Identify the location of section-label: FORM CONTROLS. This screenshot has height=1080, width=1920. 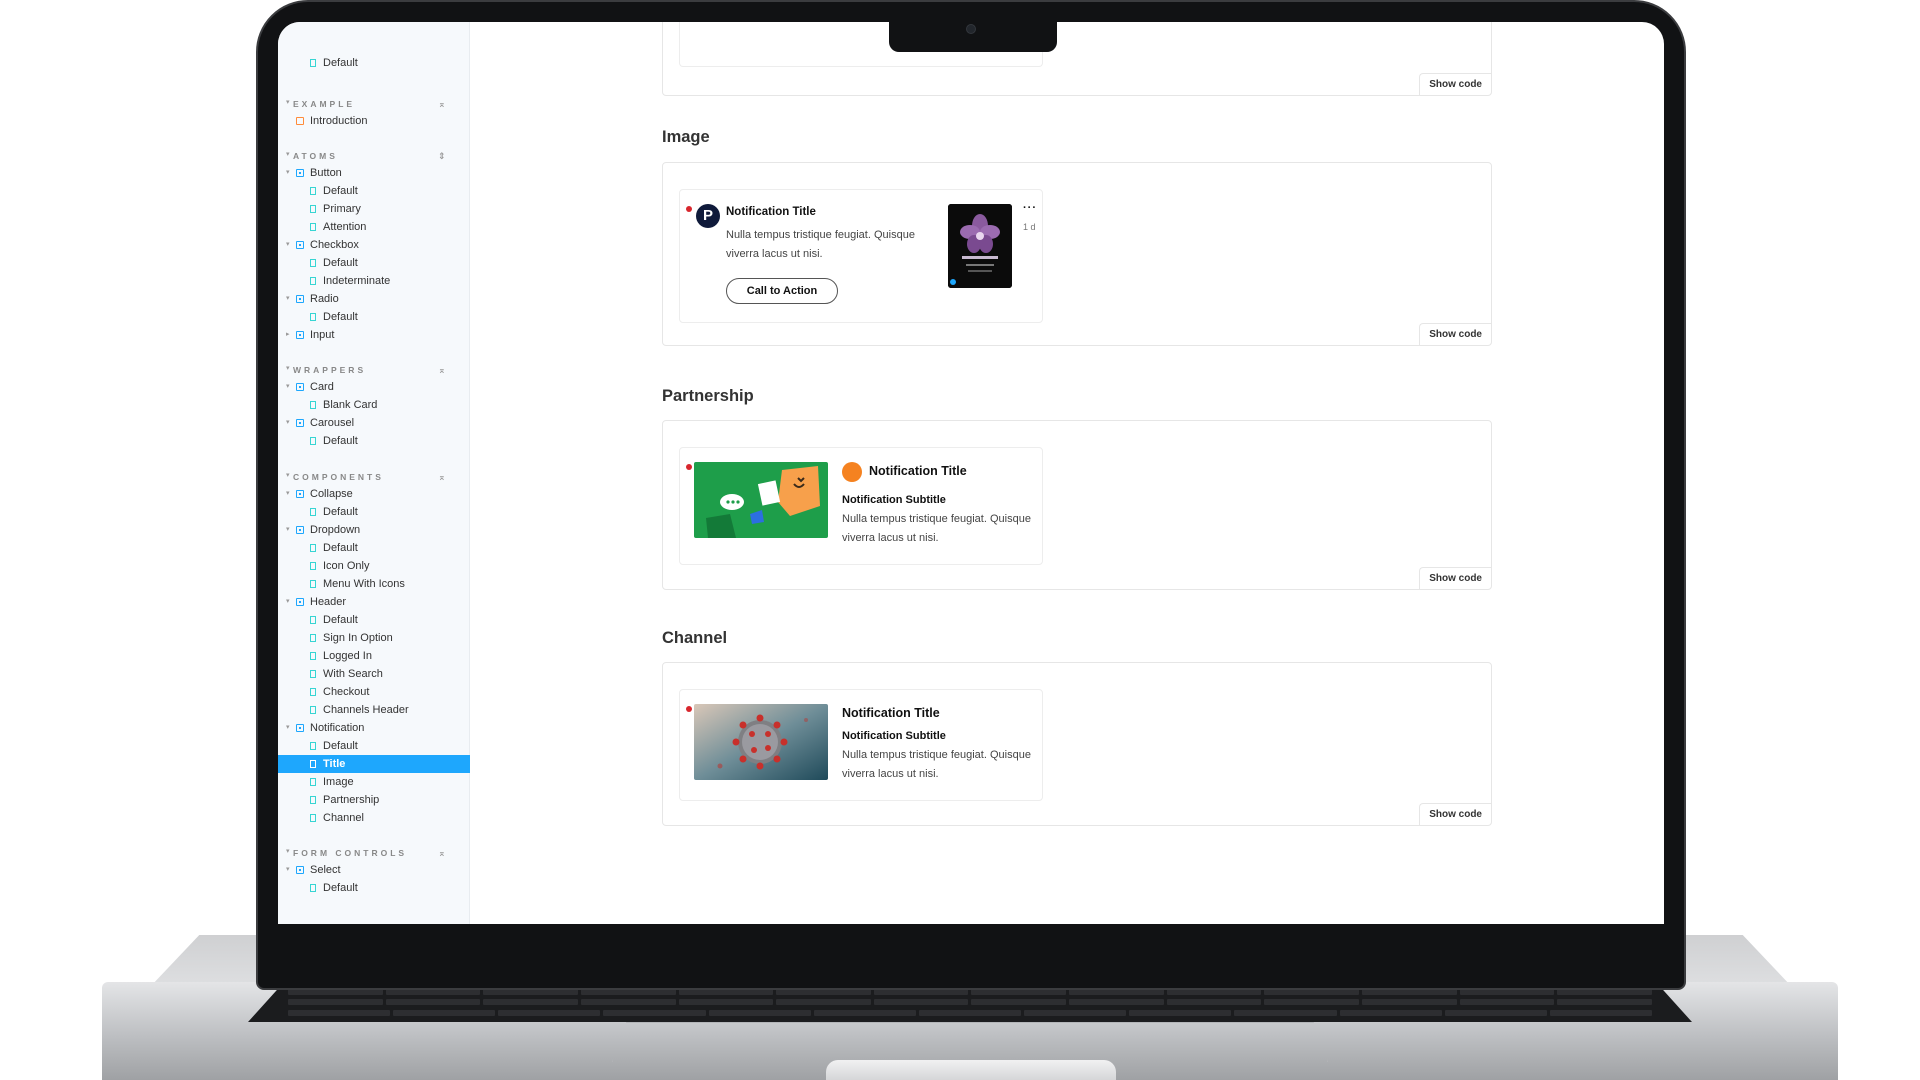
(350, 853).